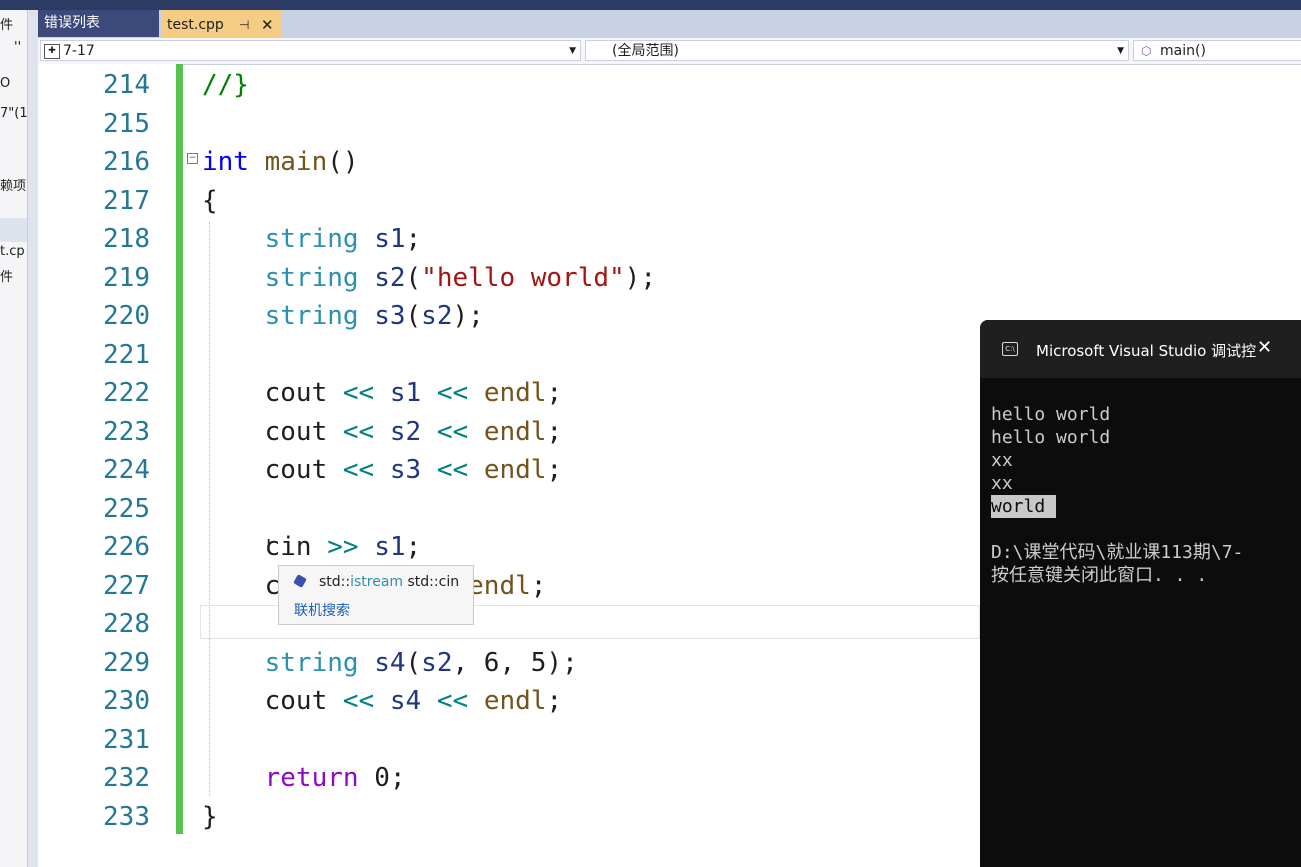 This screenshot has height=867, width=1301. What do you see at coordinates (126, 432) in the screenshot?
I see `line-number: 223` at bounding box center [126, 432].